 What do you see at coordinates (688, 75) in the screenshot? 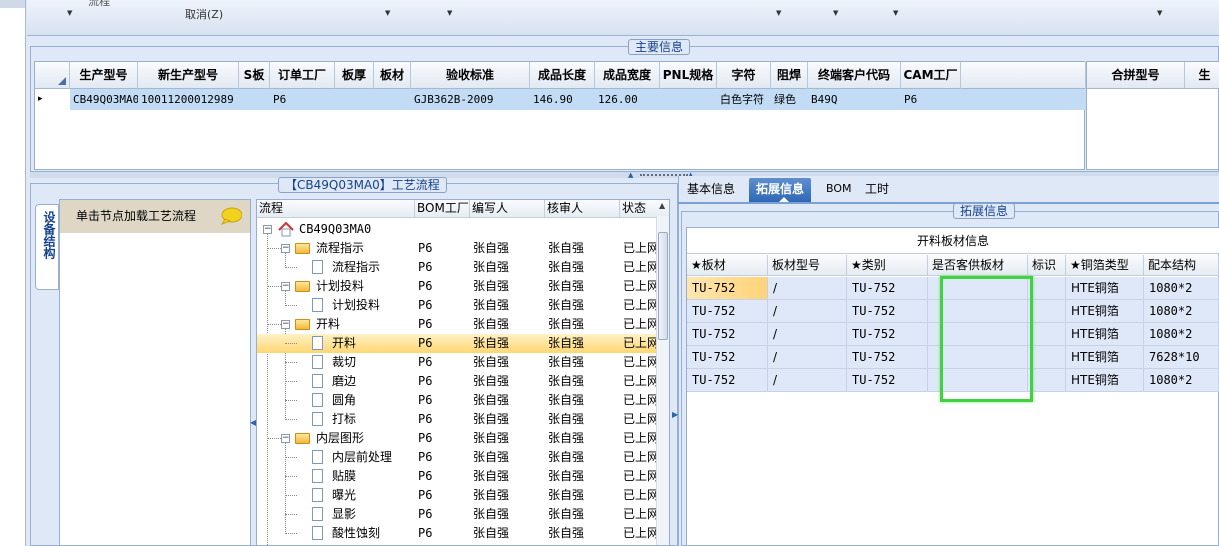
I see `column-header: PNL规格` at bounding box center [688, 75].